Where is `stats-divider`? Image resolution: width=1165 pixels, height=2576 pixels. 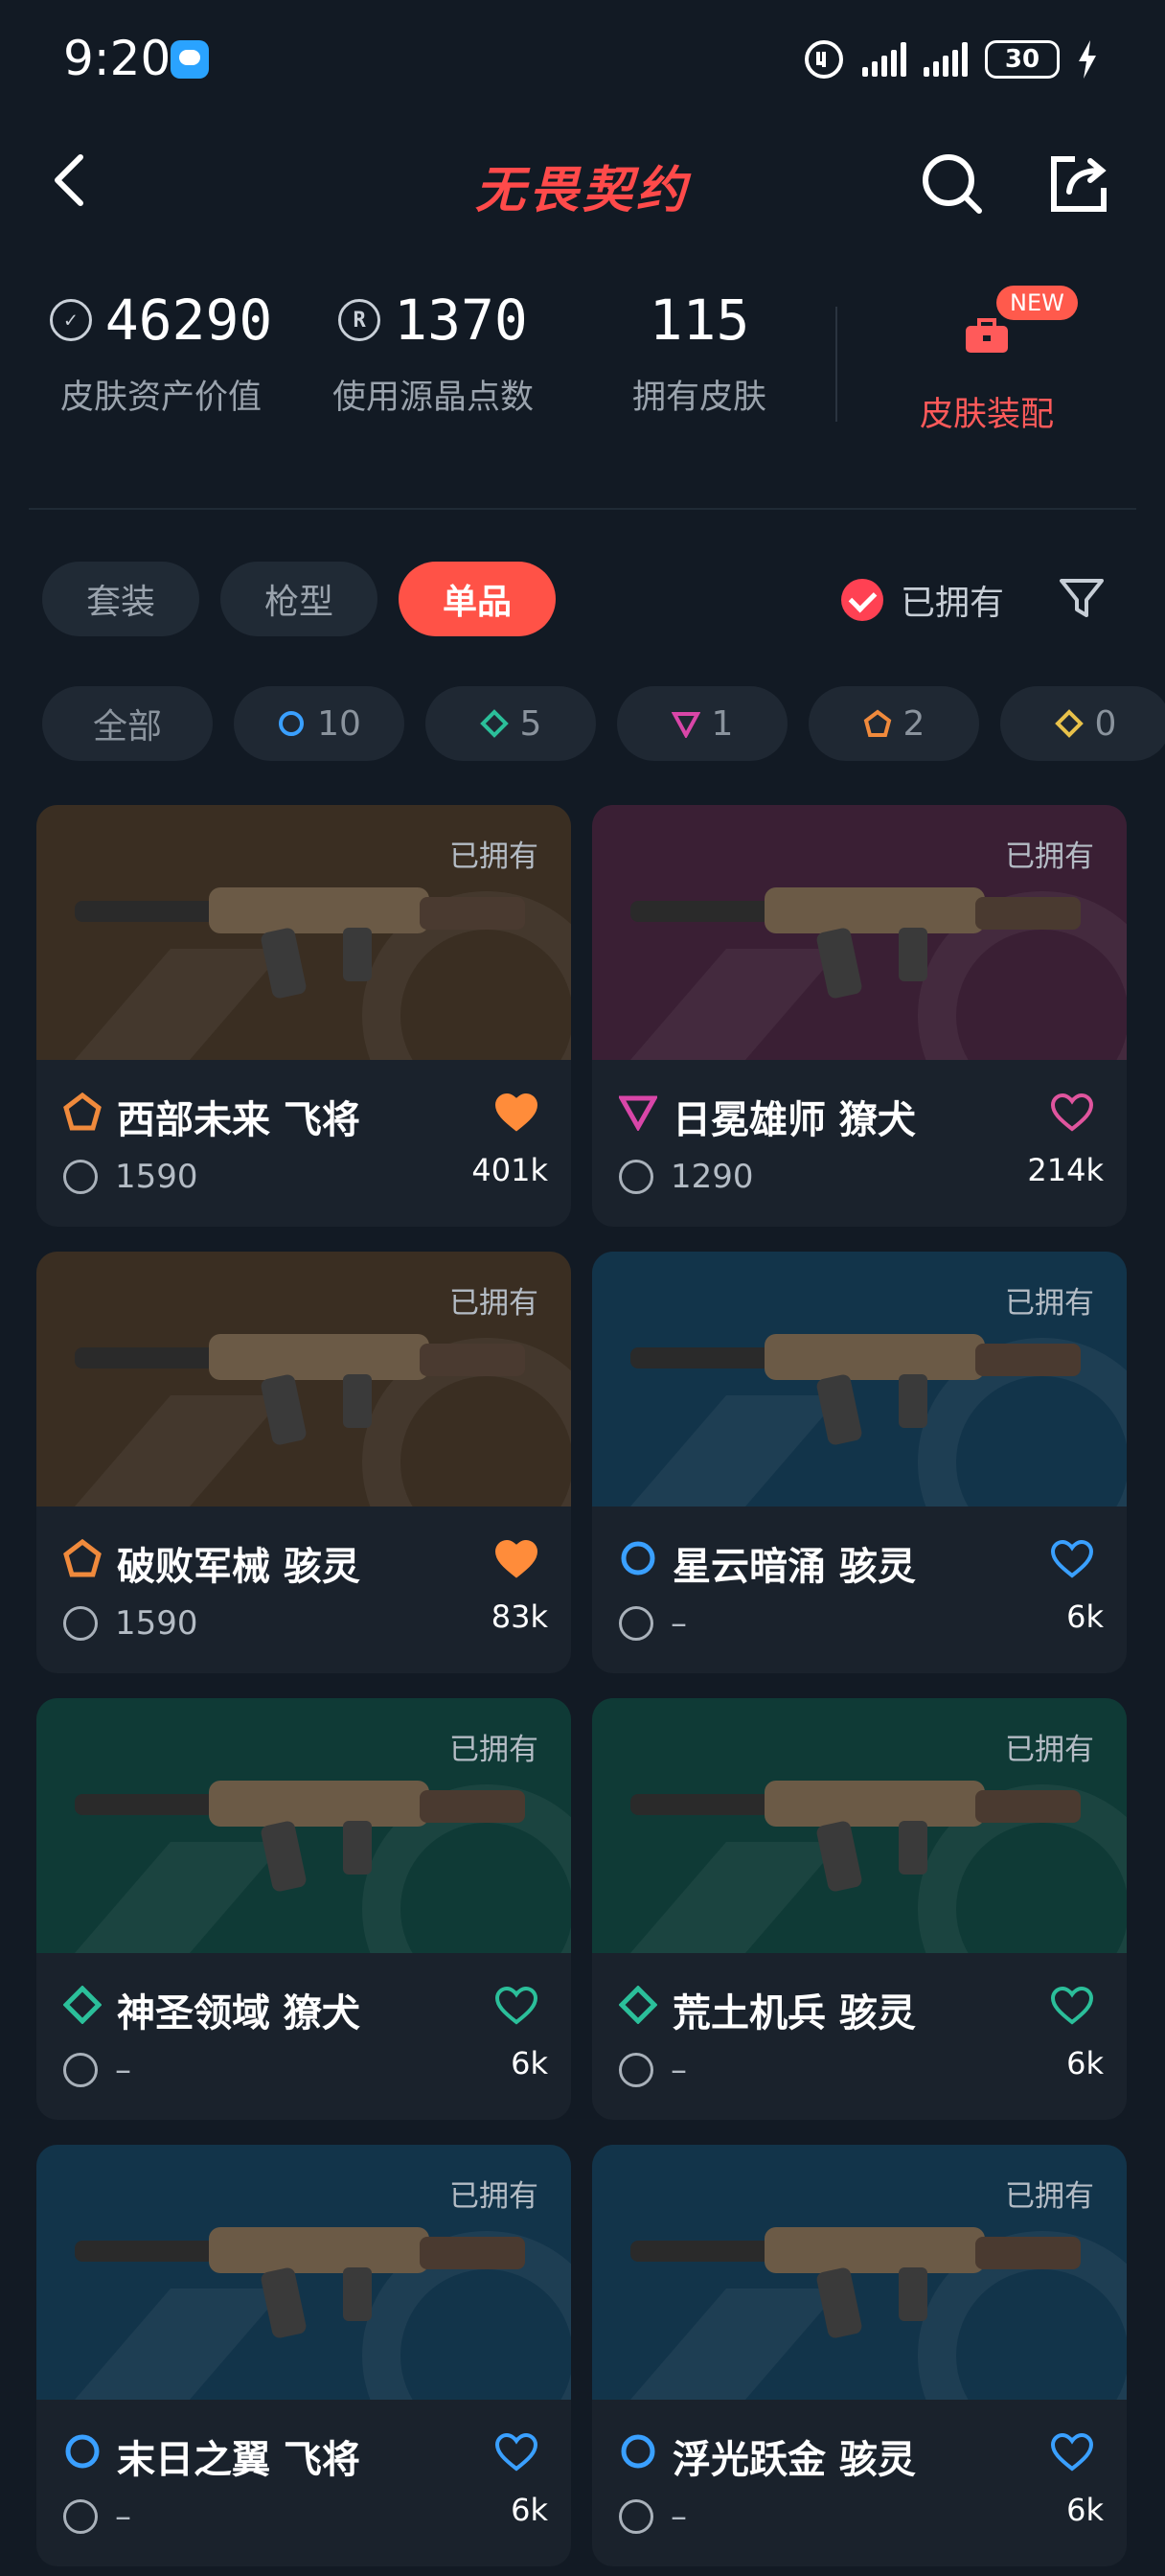
stats-divider is located at coordinates (836, 364).